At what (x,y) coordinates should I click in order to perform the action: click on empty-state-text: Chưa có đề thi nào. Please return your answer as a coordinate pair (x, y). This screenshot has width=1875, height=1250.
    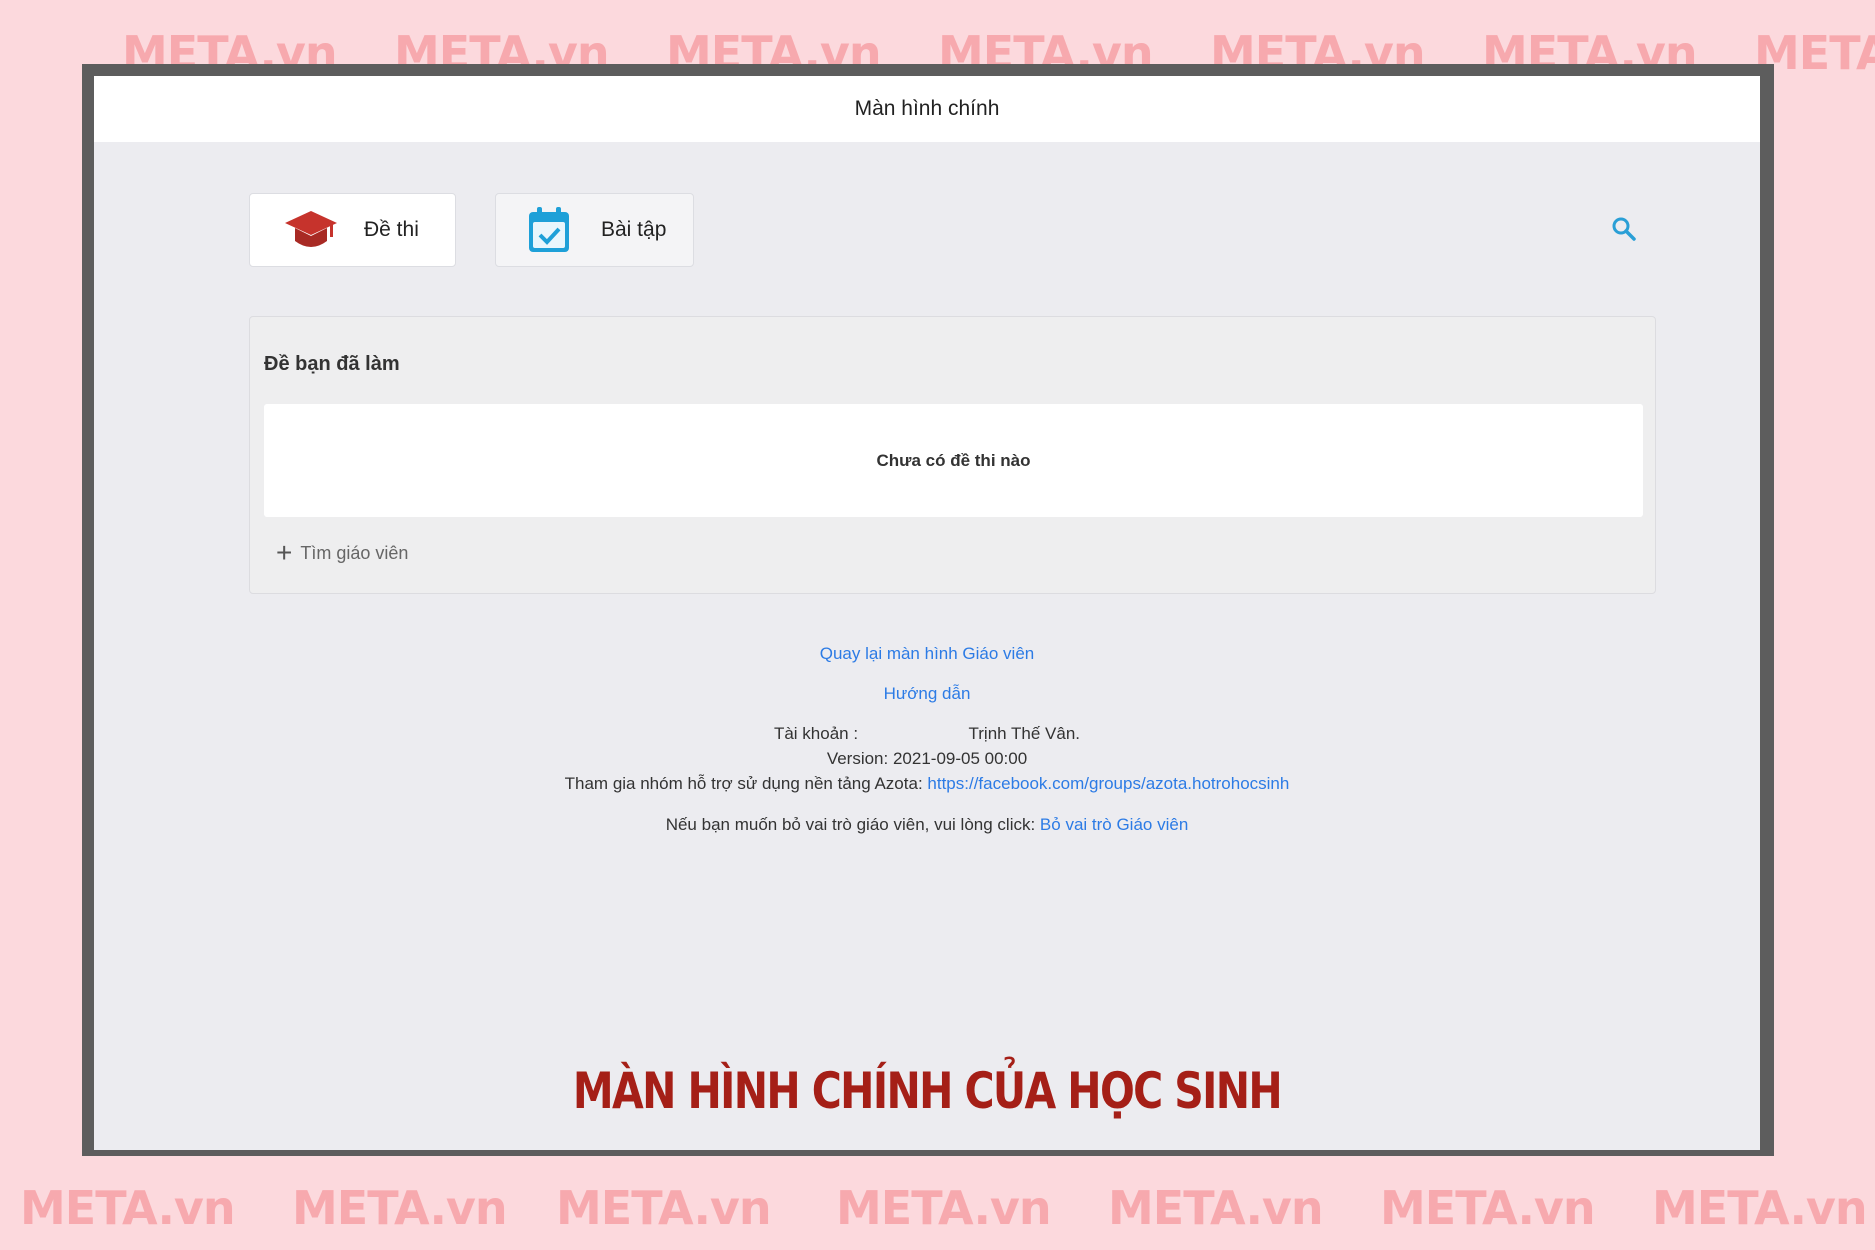
    Looking at the image, I should click on (953, 460).